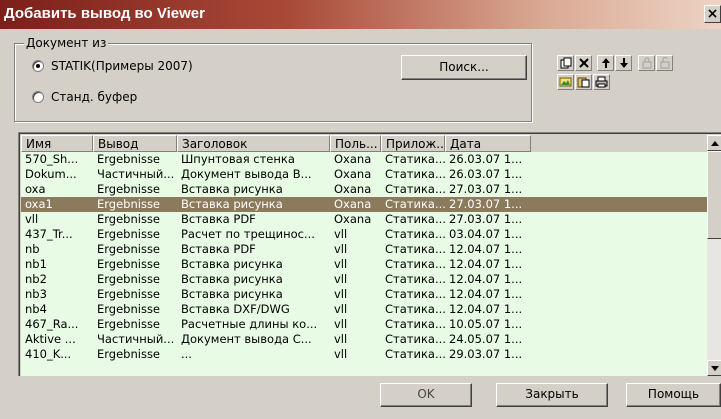 This screenshot has width=721, height=419. Describe the element at coordinates (583, 82) in the screenshot. I see `paste-icon` at that location.